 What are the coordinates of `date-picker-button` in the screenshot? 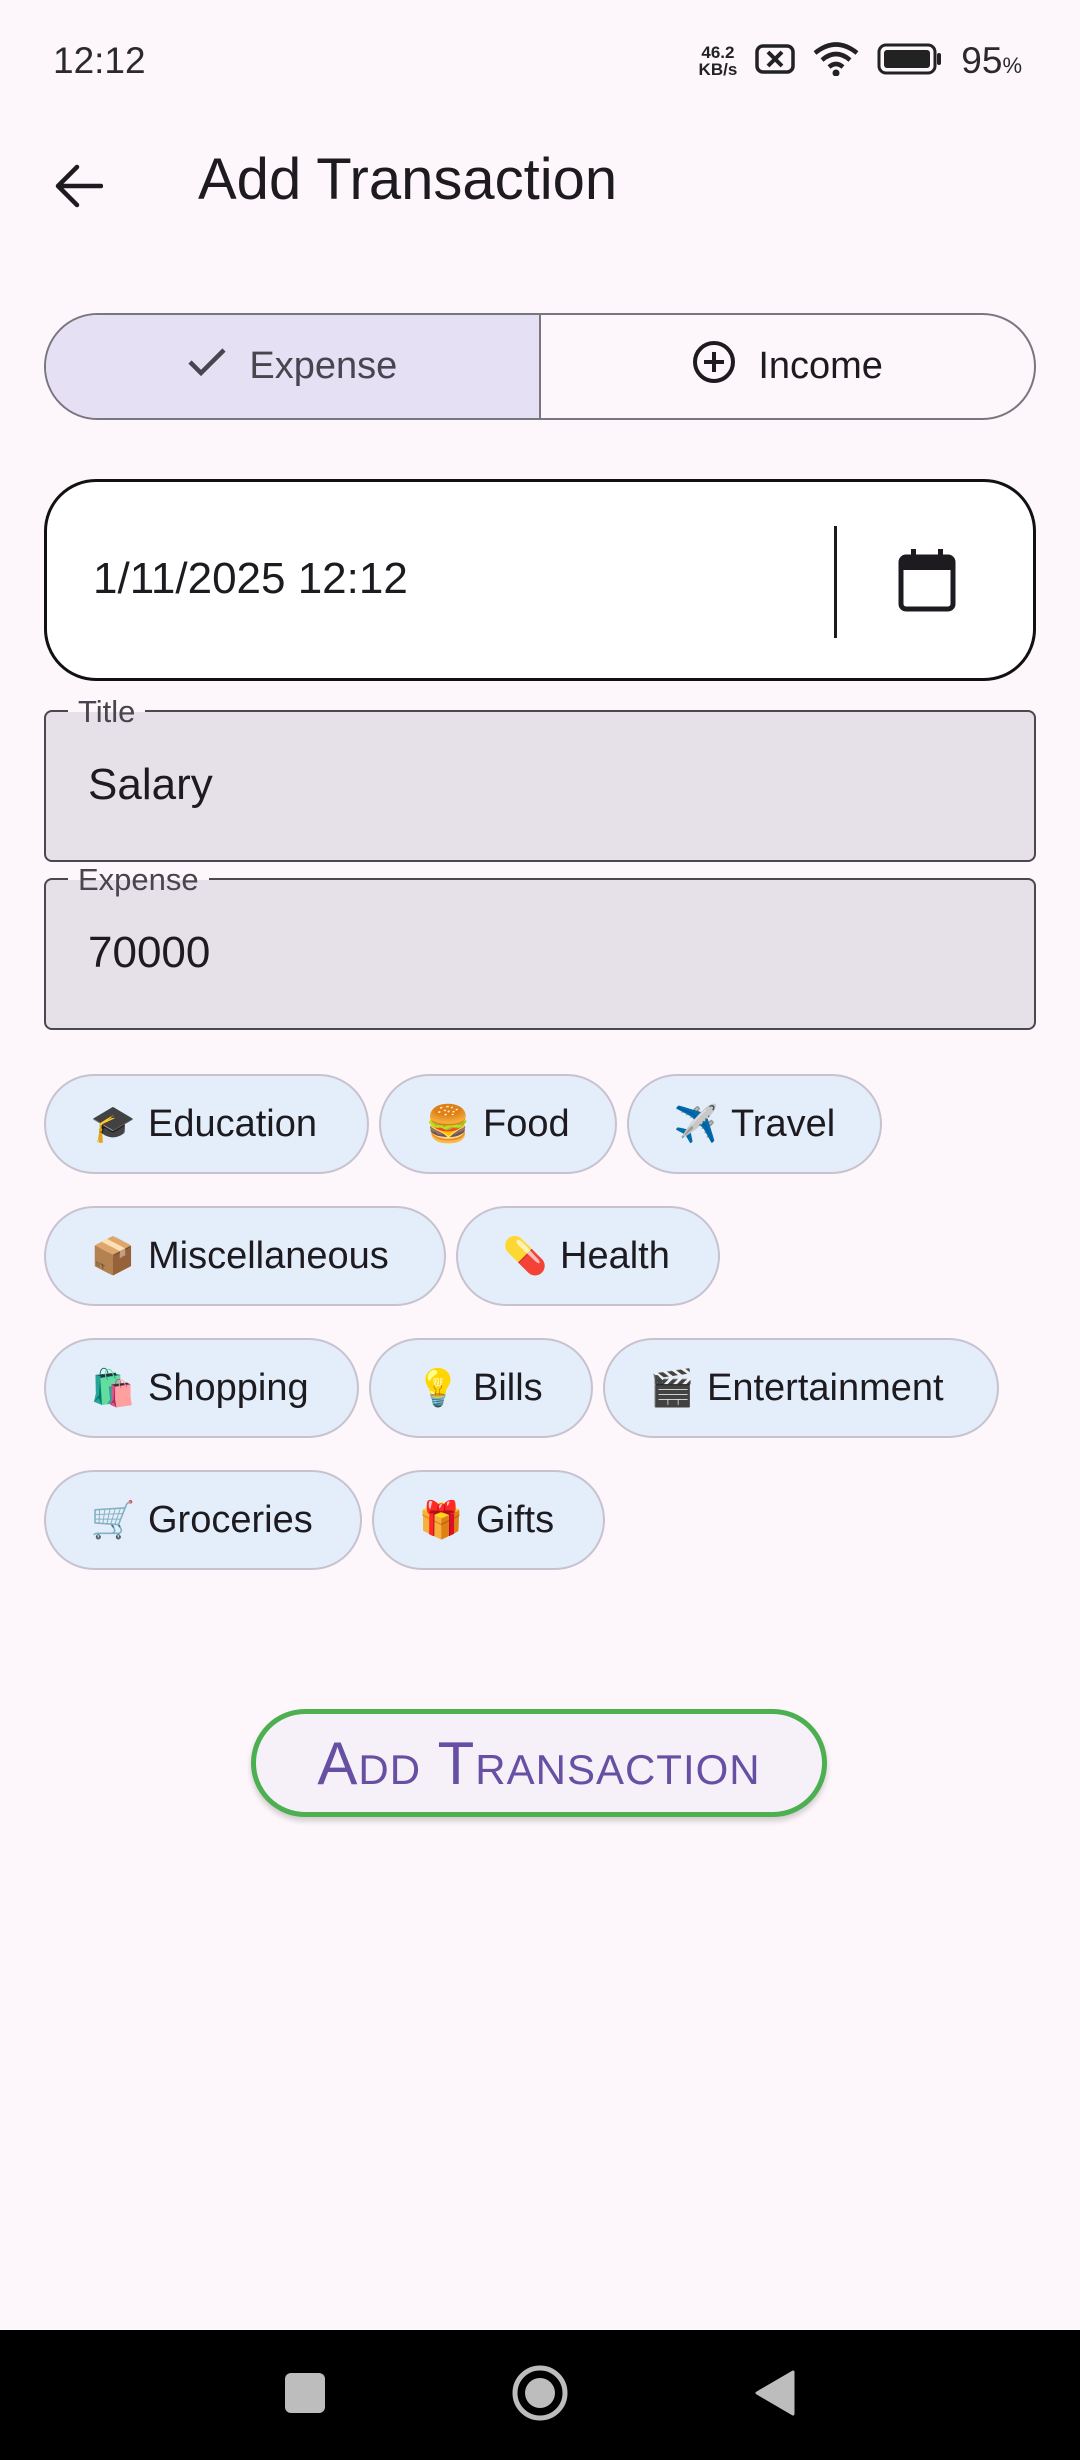 It's located at (927, 582).